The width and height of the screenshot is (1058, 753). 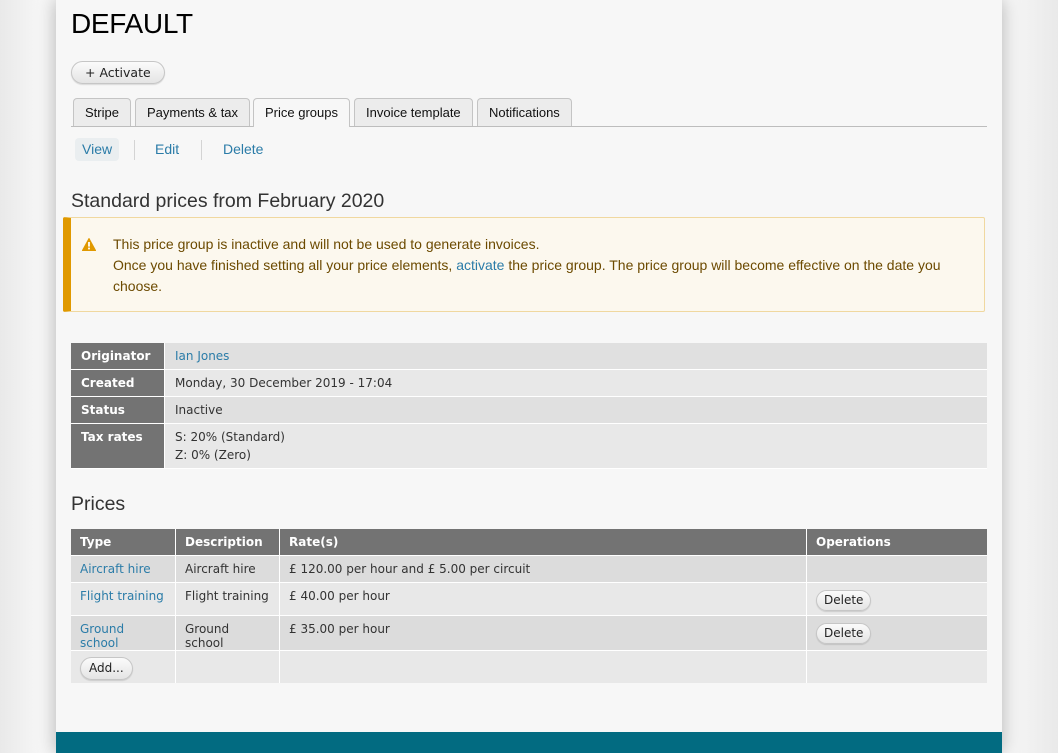 What do you see at coordinates (543, 569) in the screenshot?
I see `rates-cell: £ 120.00 per hour and £ 5.00 per circuit` at bounding box center [543, 569].